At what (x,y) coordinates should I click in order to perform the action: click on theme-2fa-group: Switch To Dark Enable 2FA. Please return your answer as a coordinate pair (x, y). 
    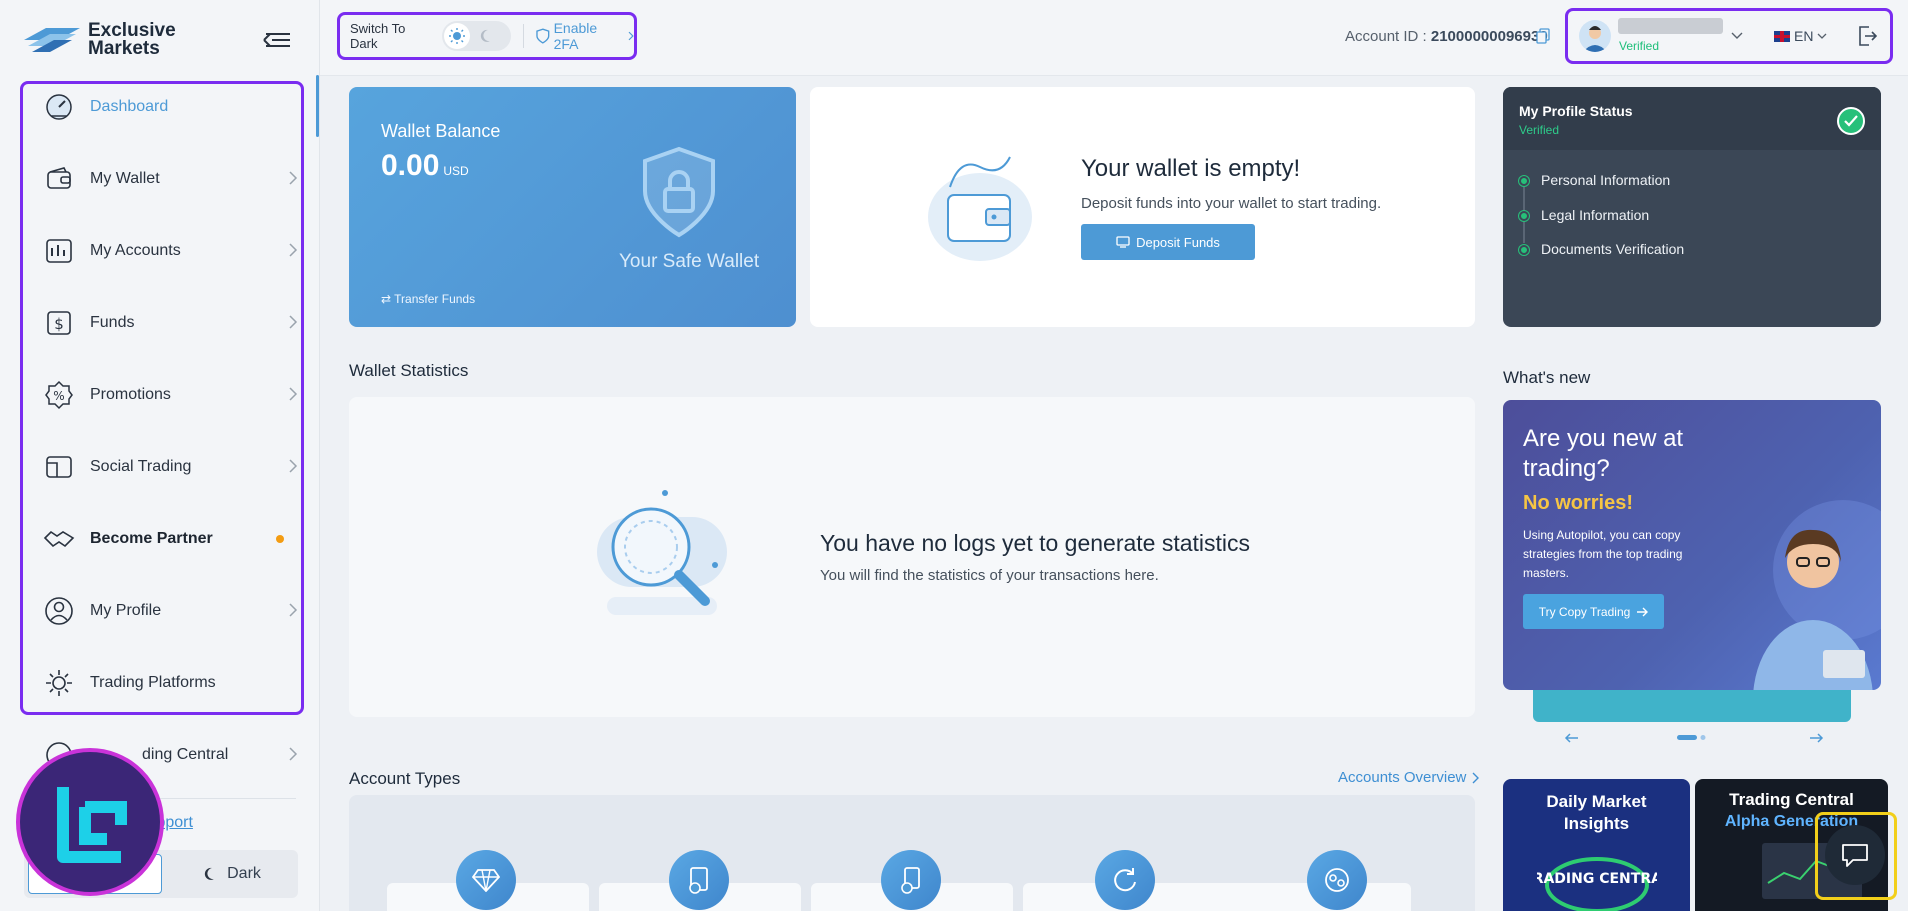
    Looking at the image, I should click on (487, 36).